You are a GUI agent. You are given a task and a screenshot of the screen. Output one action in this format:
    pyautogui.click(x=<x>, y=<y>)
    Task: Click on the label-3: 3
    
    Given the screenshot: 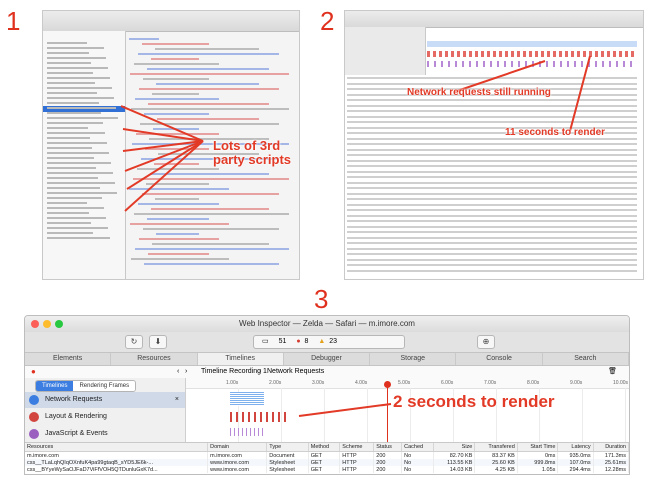 What is the action you would take?
    pyautogui.click(x=321, y=299)
    